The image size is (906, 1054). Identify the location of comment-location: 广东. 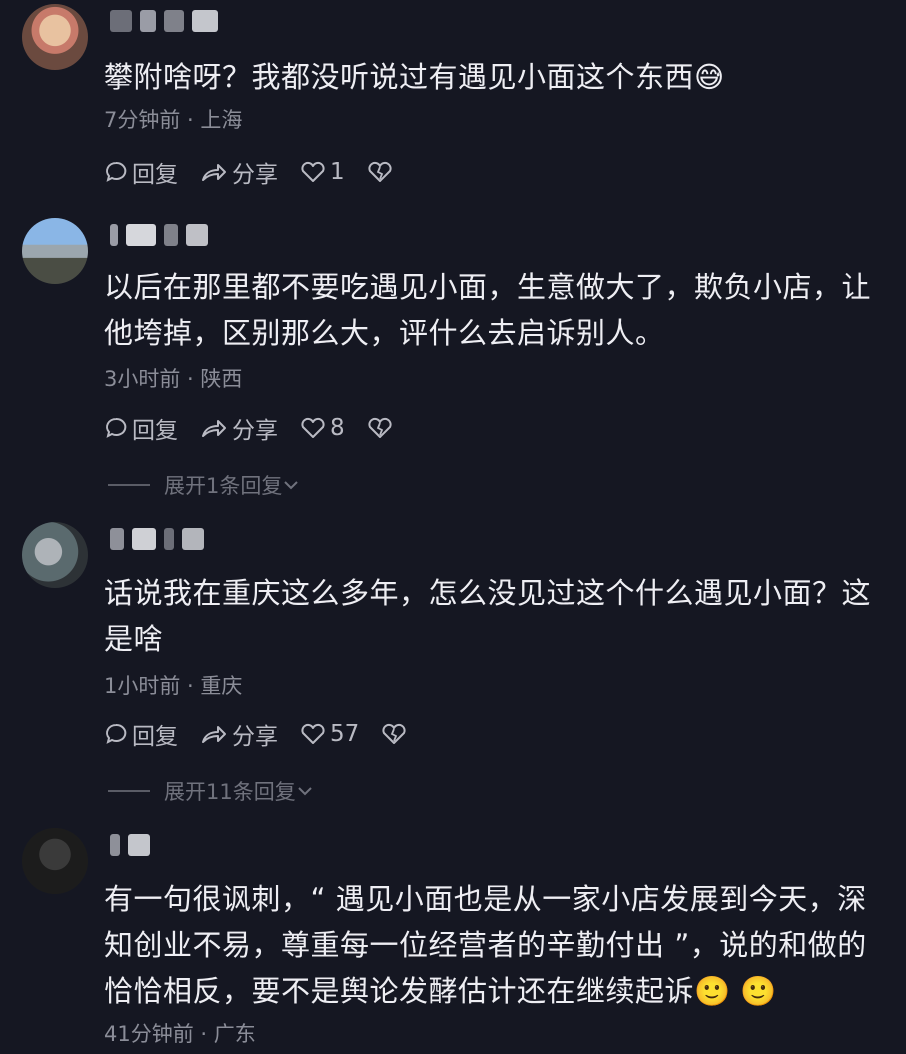
(234, 1034).